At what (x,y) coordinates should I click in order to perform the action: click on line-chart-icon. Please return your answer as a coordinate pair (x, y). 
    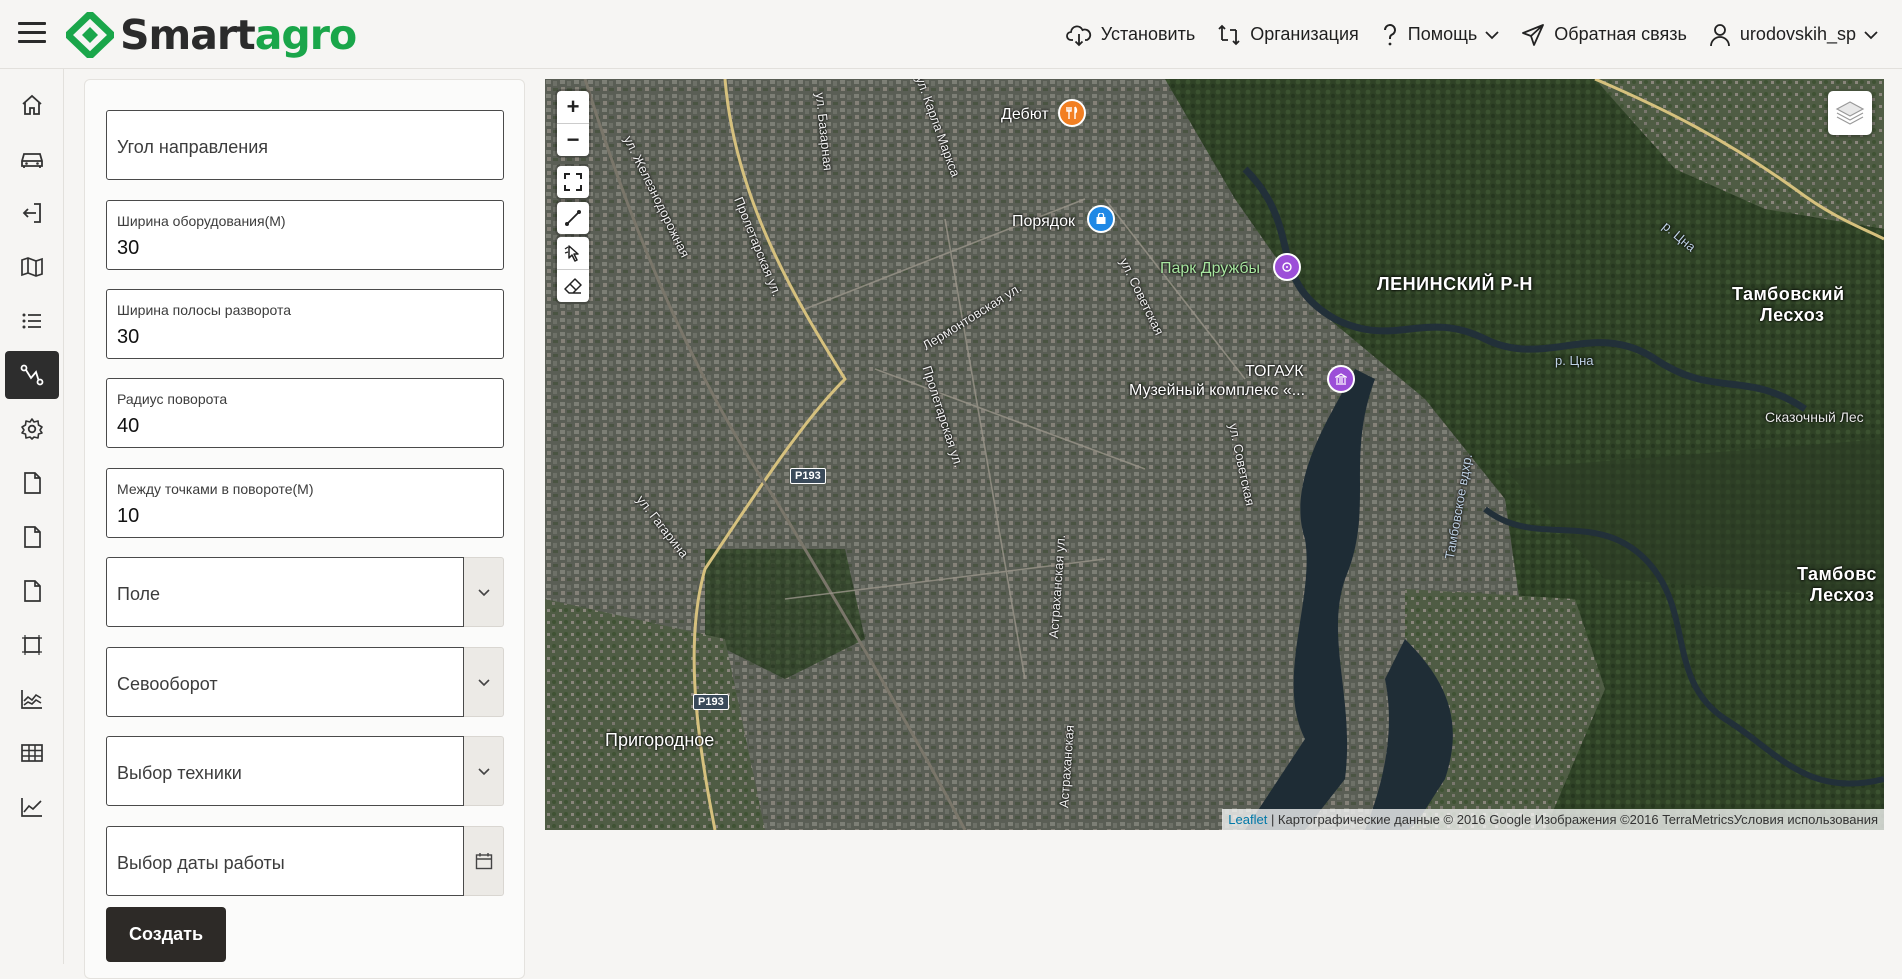
    Looking at the image, I should click on (31, 807).